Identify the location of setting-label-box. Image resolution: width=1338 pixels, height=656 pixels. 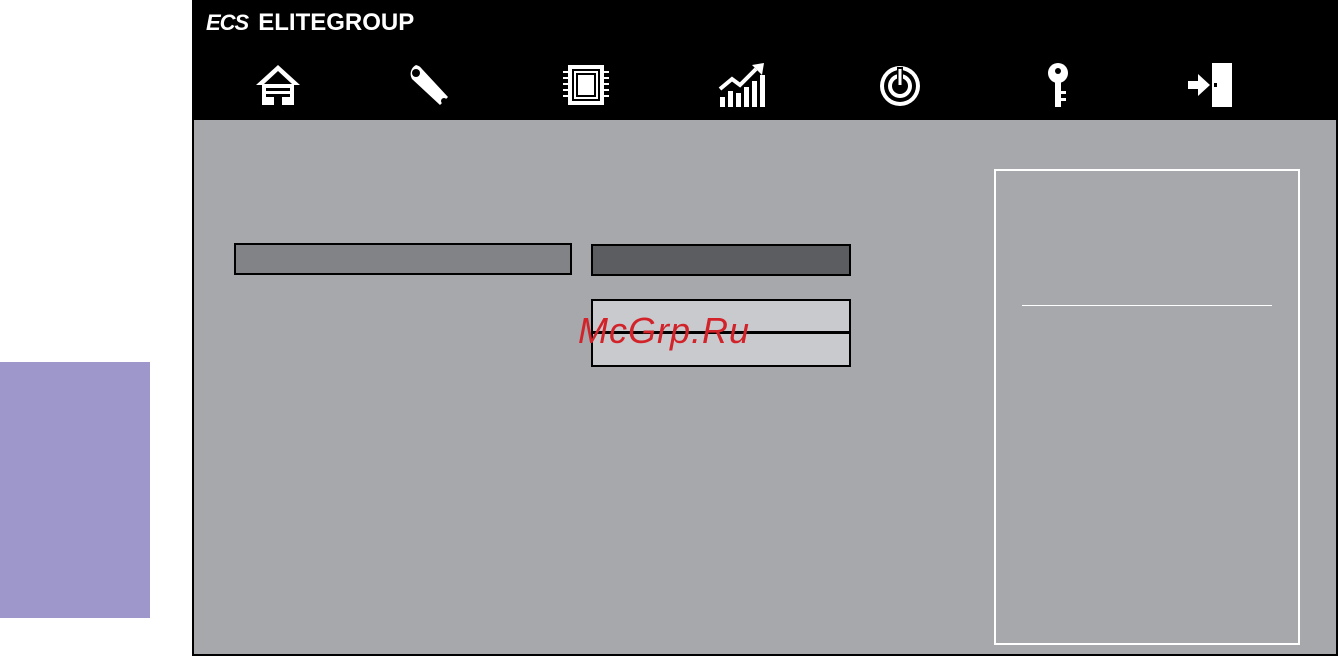
(403, 259).